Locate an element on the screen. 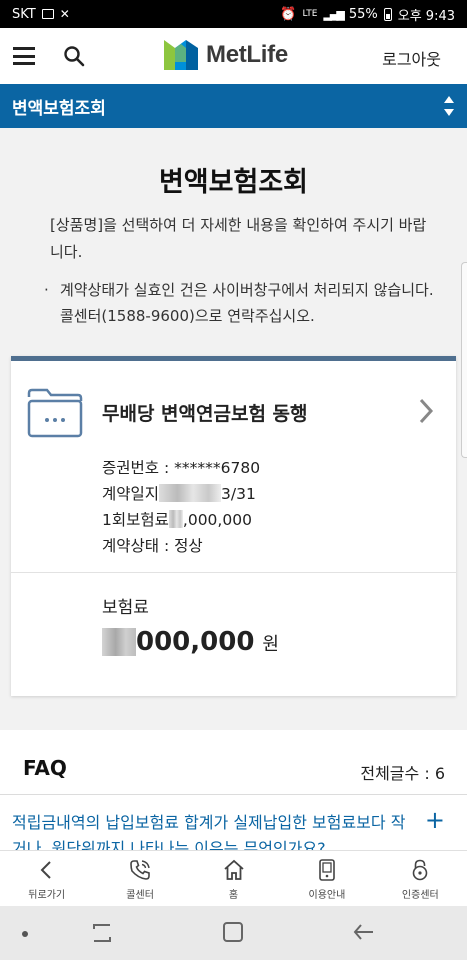 The height and width of the screenshot is (960, 467). premium-amount: 000,000 원 is located at coordinates (190, 642).